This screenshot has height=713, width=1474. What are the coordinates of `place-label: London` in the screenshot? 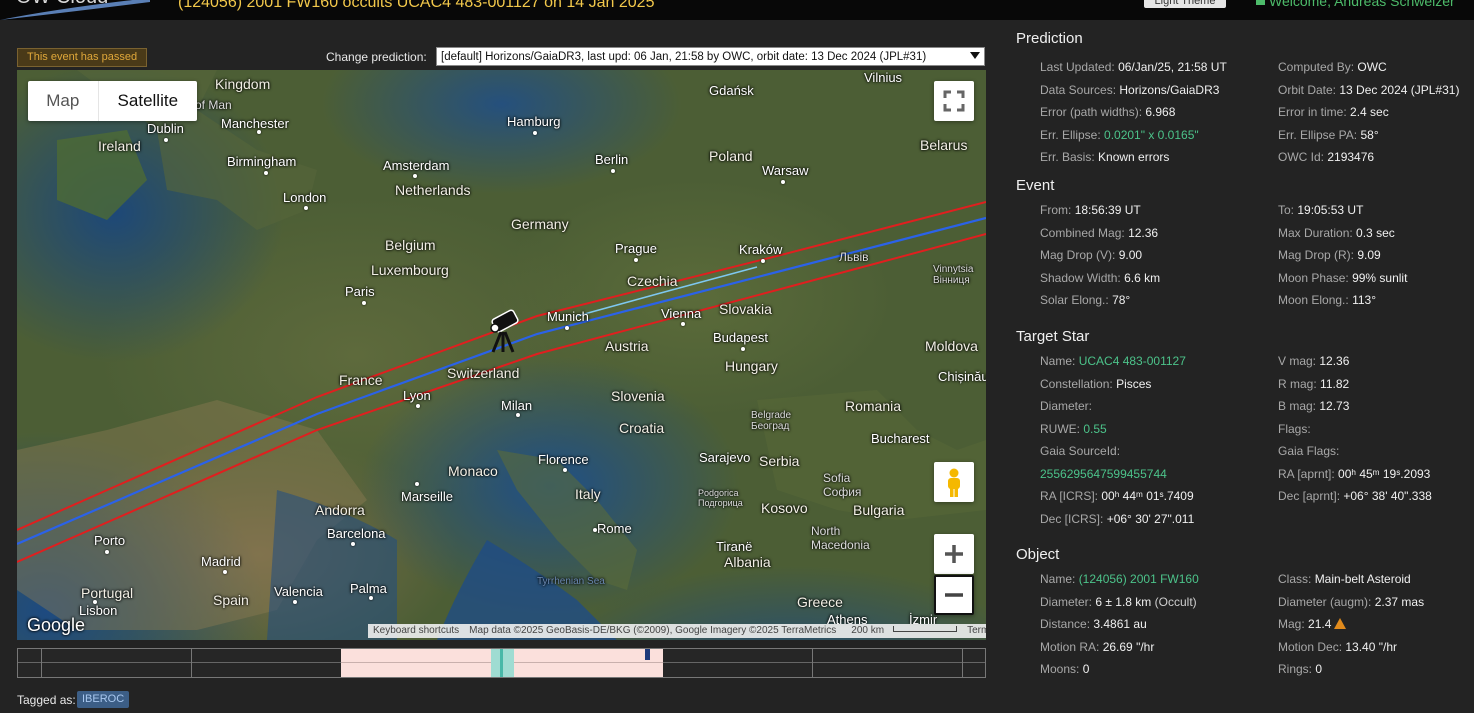 It's located at (305, 197).